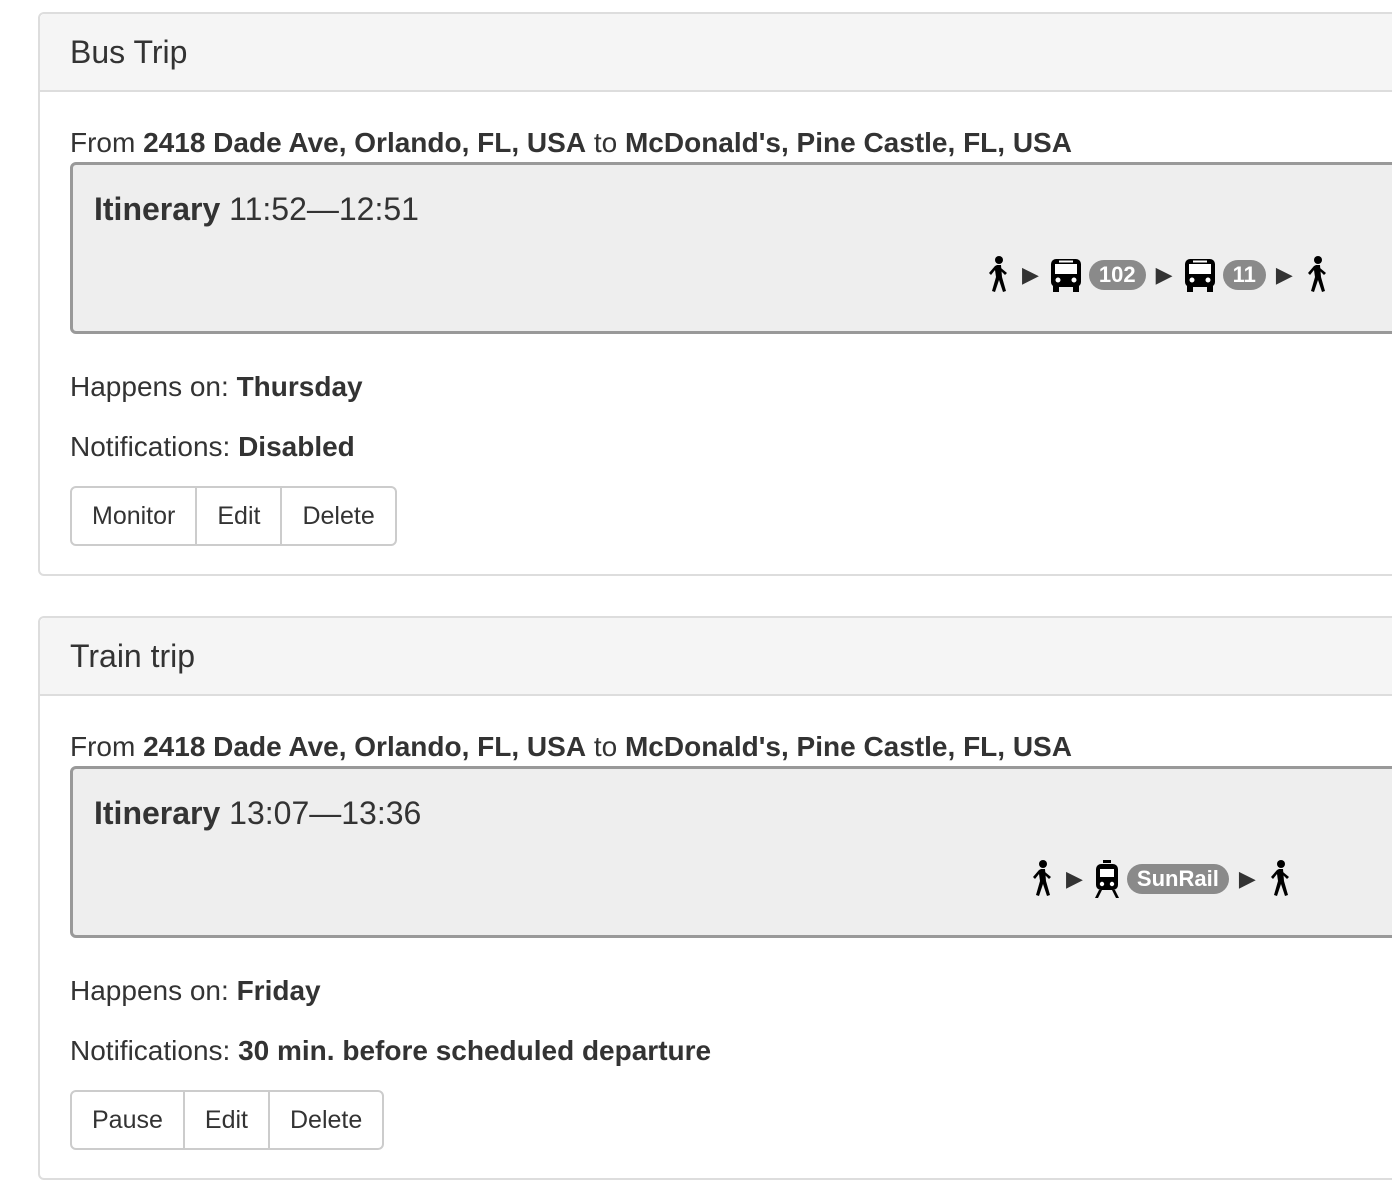 Image resolution: width=1392 pixels, height=1184 pixels. What do you see at coordinates (133, 656) in the screenshot?
I see `trip-title: Train trip` at bounding box center [133, 656].